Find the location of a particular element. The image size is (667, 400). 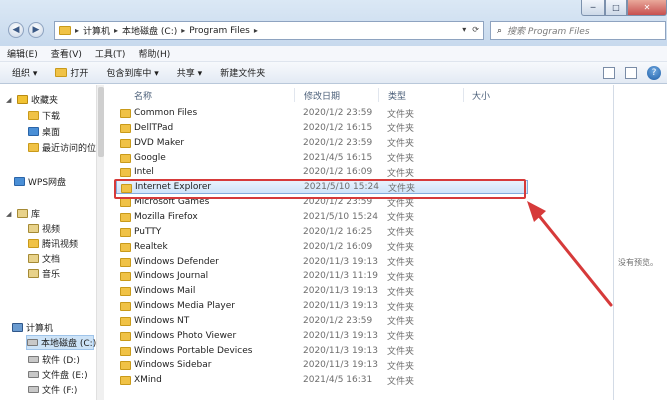

preview-pane: 没有预览。 is located at coordinates (640, 242).